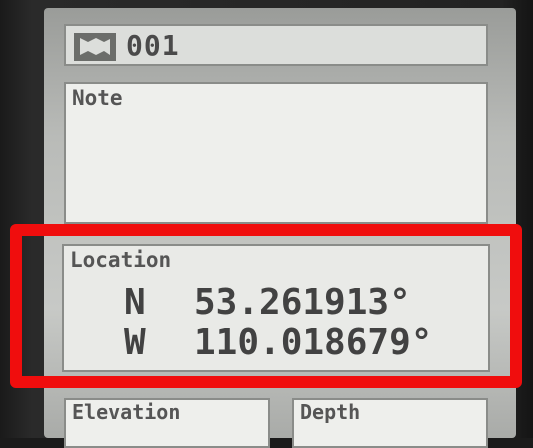 Image resolution: width=533 pixels, height=448 pixels. I want to click on depth-label: Depth, so click(330, 412).